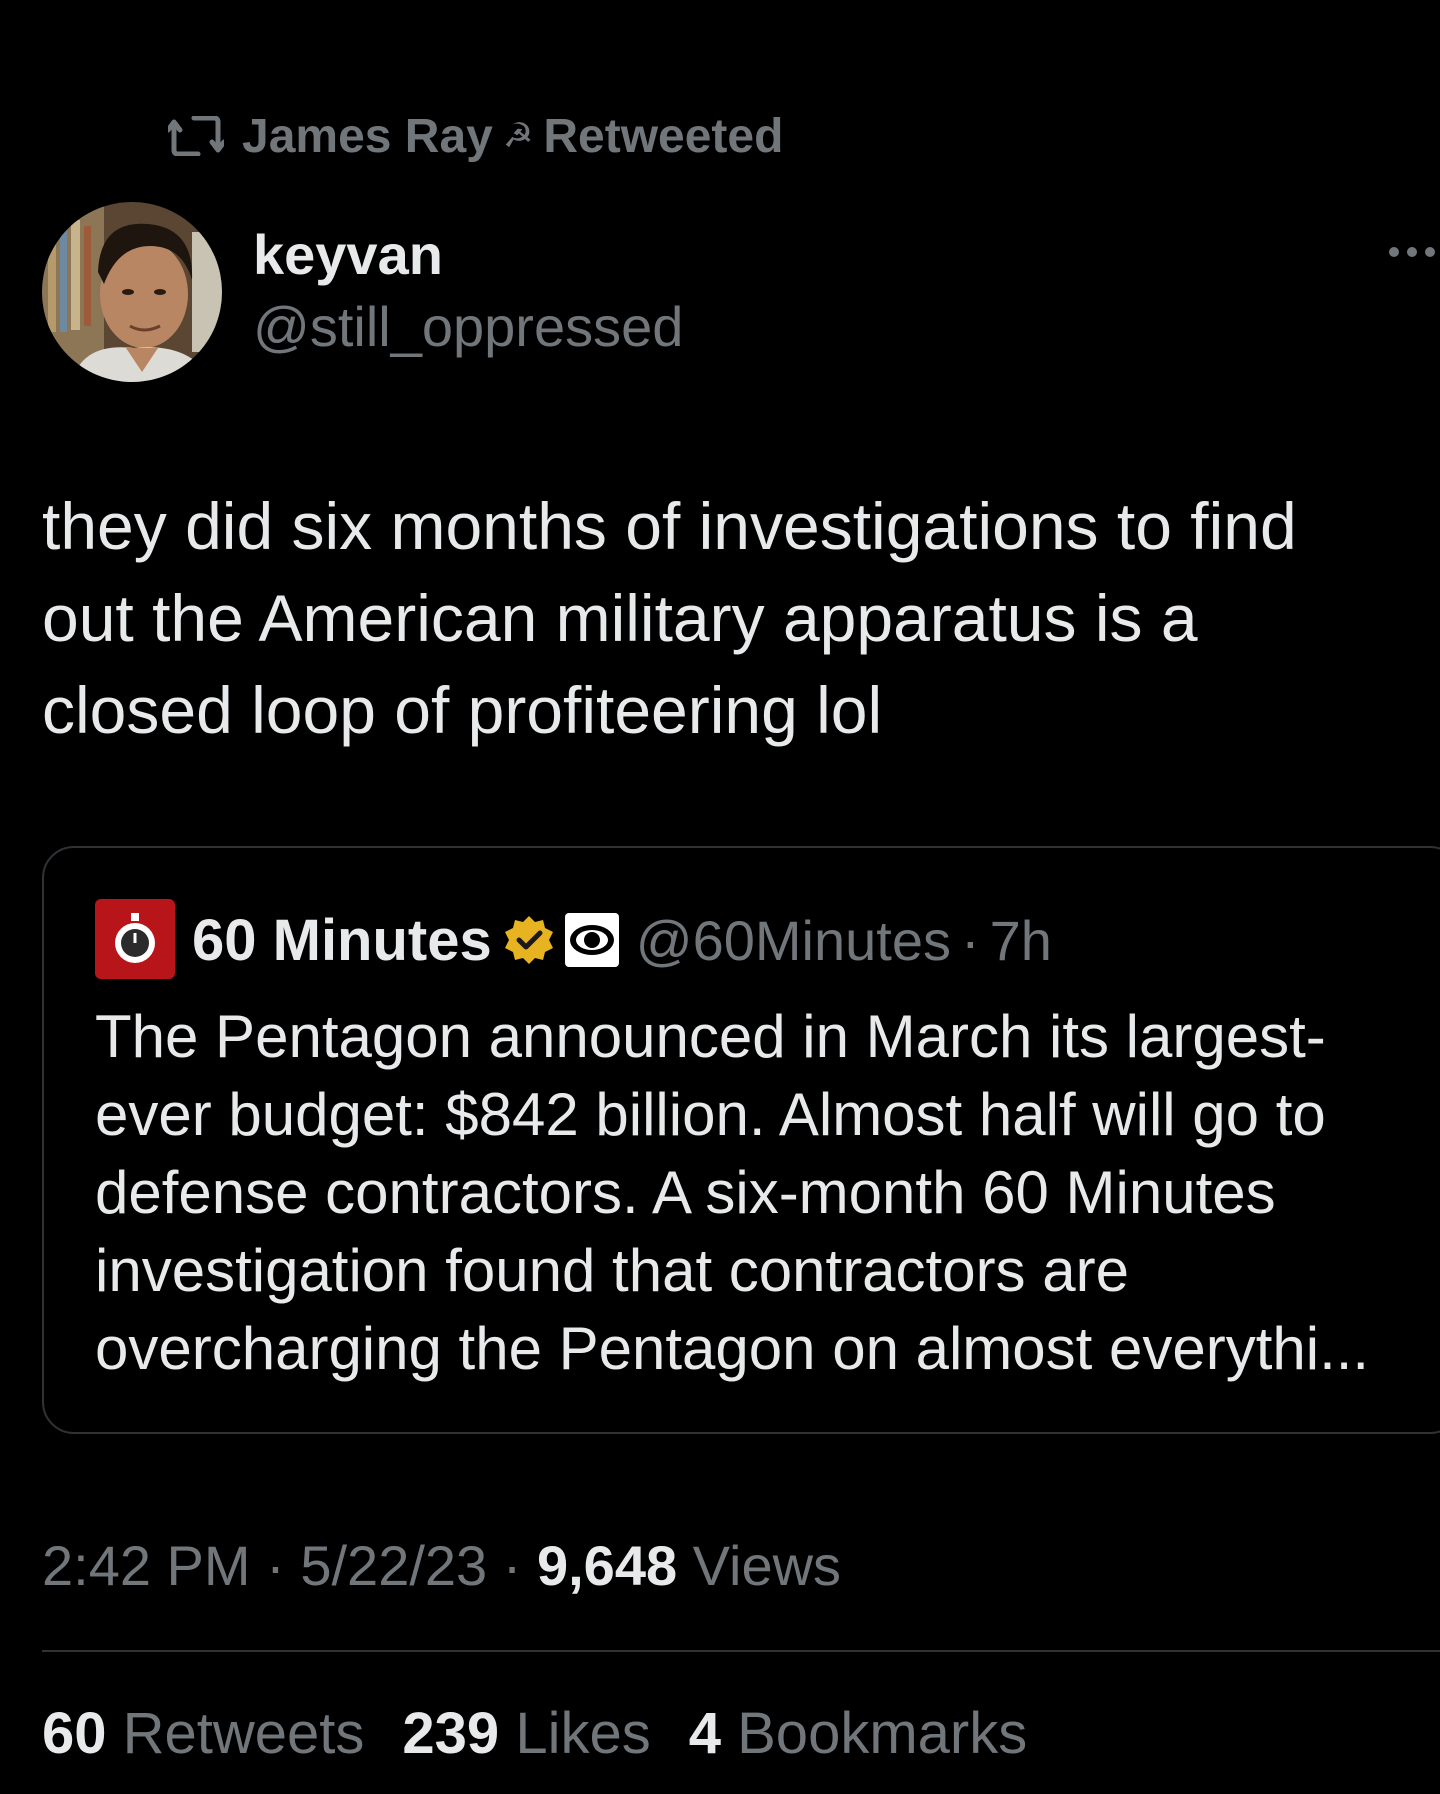 This screenshot has width=1440, height=1794. I want to click on sixty-minutes-avatar, so click(135, 939).